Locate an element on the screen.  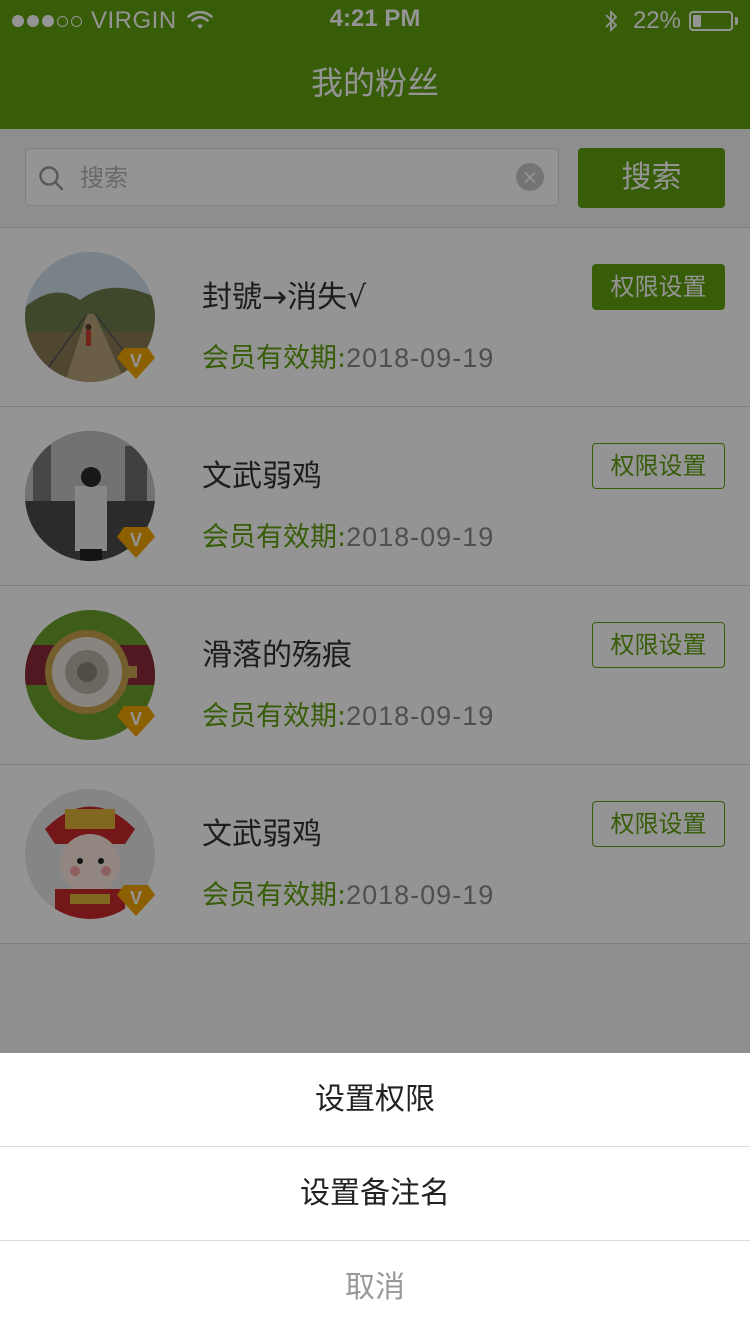
set-permission-option: 设置权限 is located at coordinates (375, 1100).